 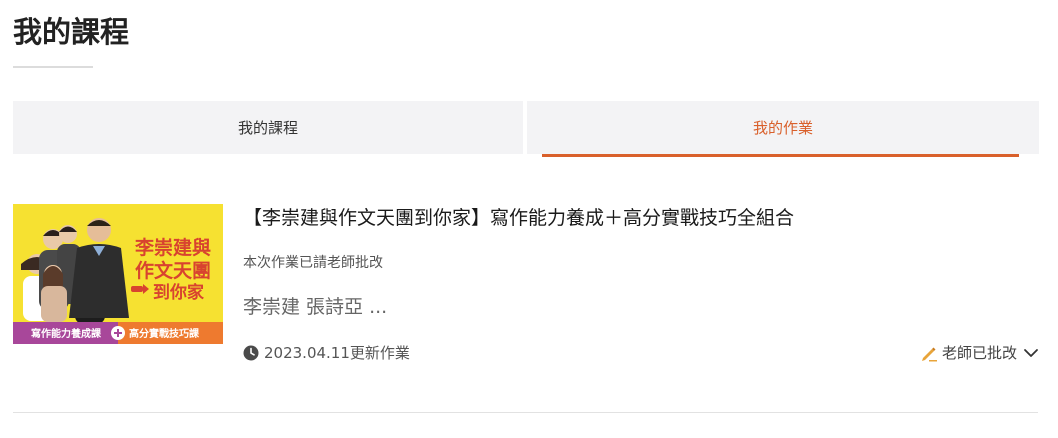 I want to click on thumbnail-banner-right: 高分實戰技巧課, so click(x=164, y=333).